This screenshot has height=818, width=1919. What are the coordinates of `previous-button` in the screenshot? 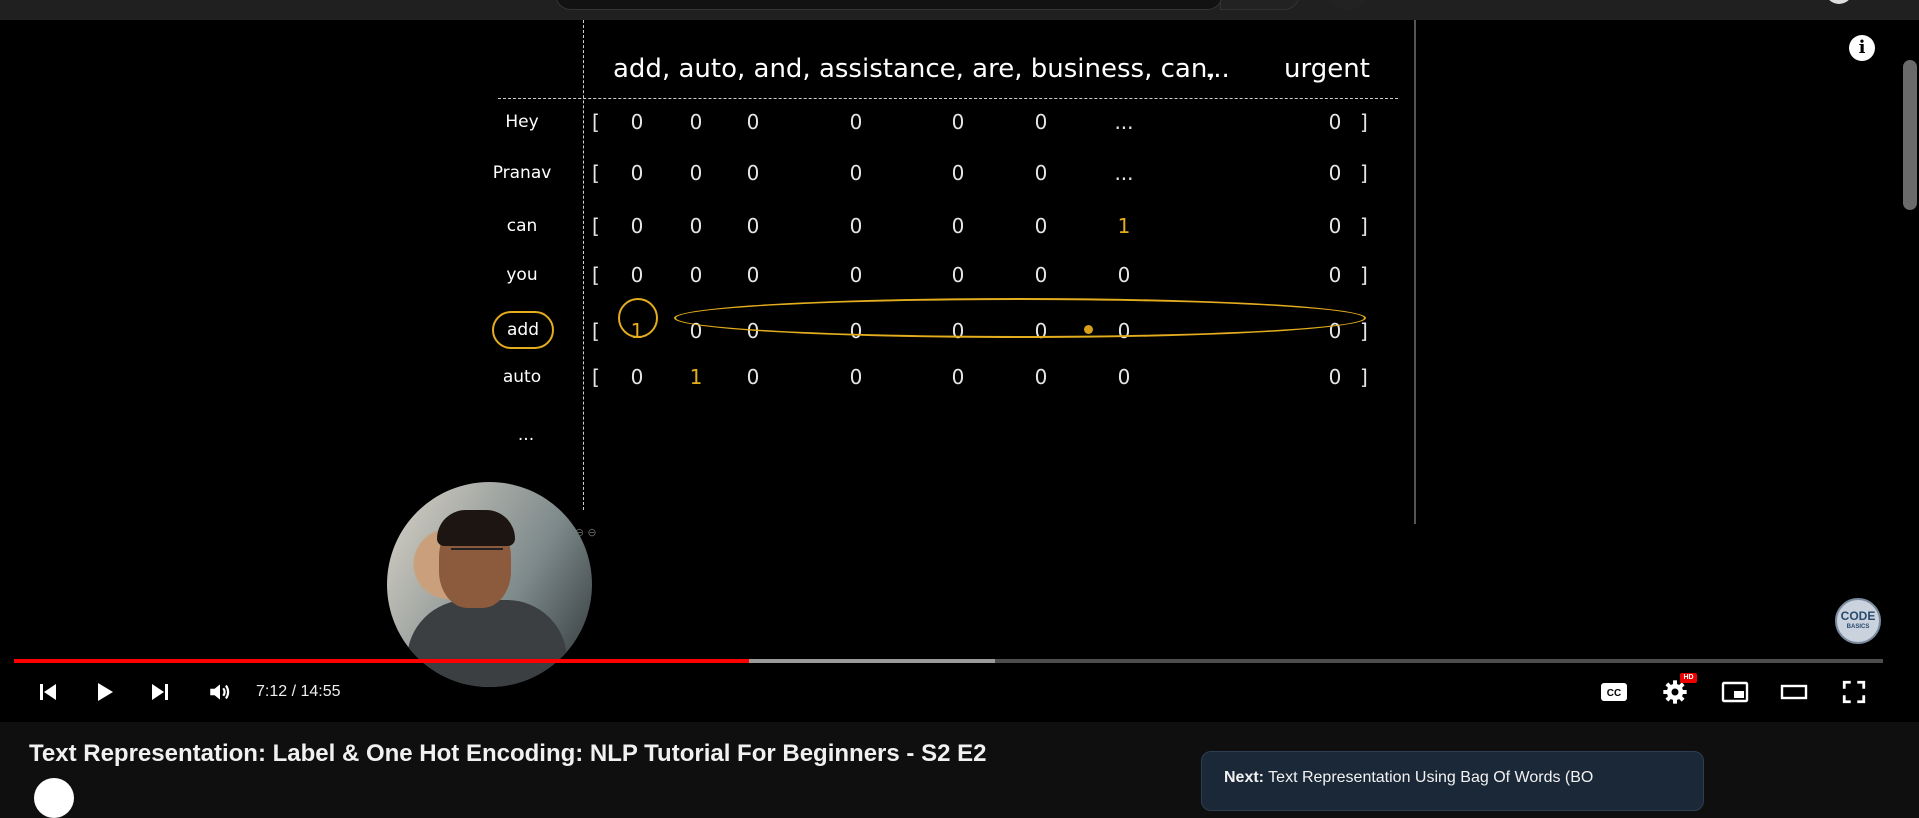 It's located at (48, 692).